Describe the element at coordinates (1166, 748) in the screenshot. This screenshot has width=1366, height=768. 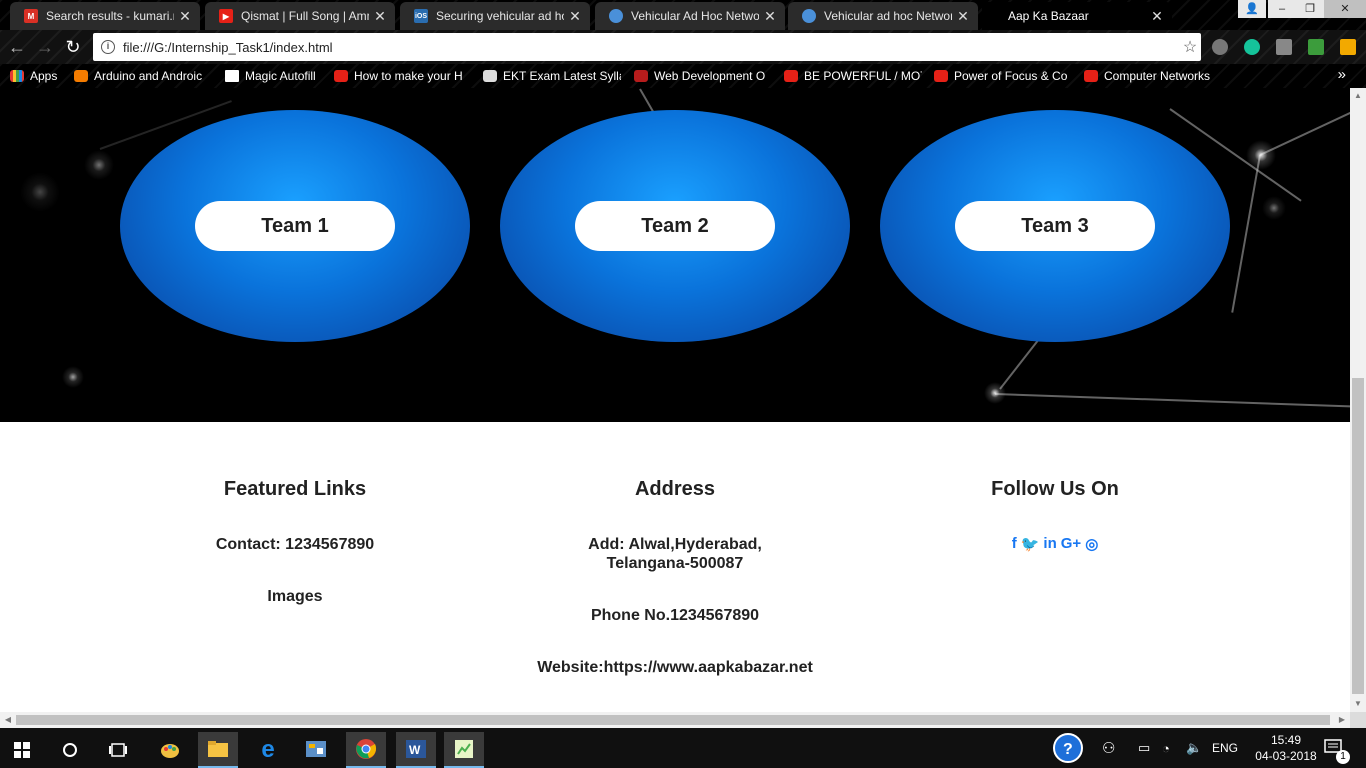
I see `wifi-icon: ◔` at that location.